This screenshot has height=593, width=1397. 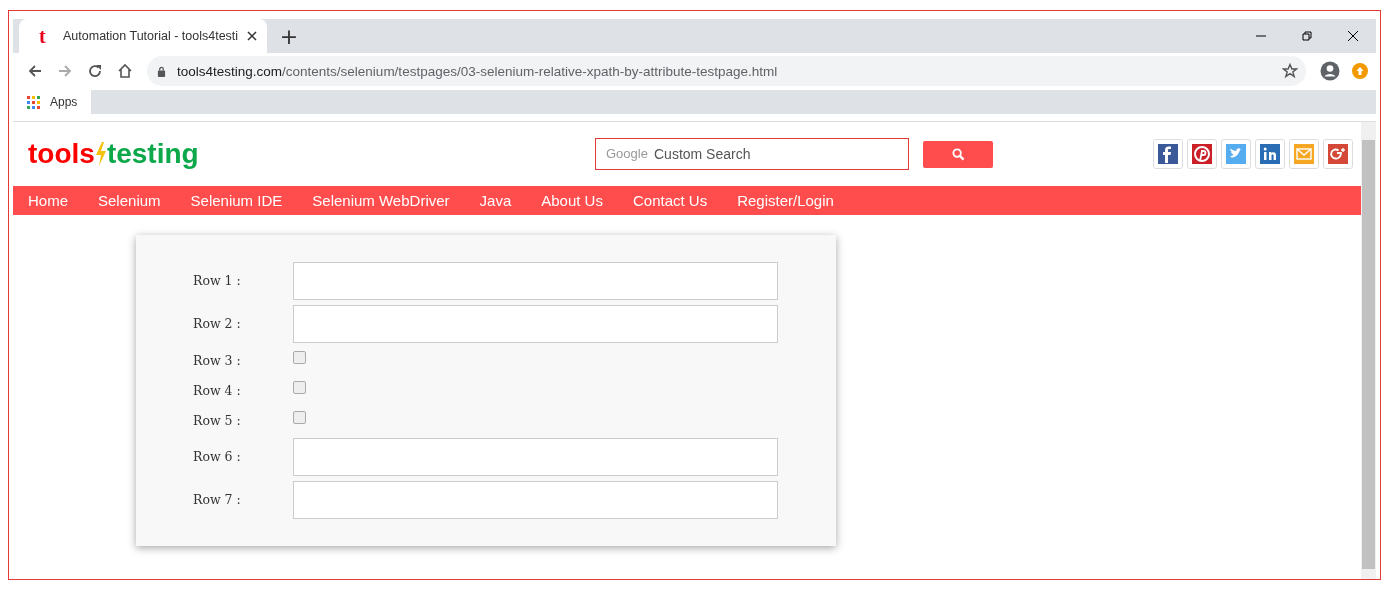 What do you see at coordinates (151, 36) in the screenshot?
I see `tab-title: Automation Tutorial - tools4testi` at bounding box center [151, 36].